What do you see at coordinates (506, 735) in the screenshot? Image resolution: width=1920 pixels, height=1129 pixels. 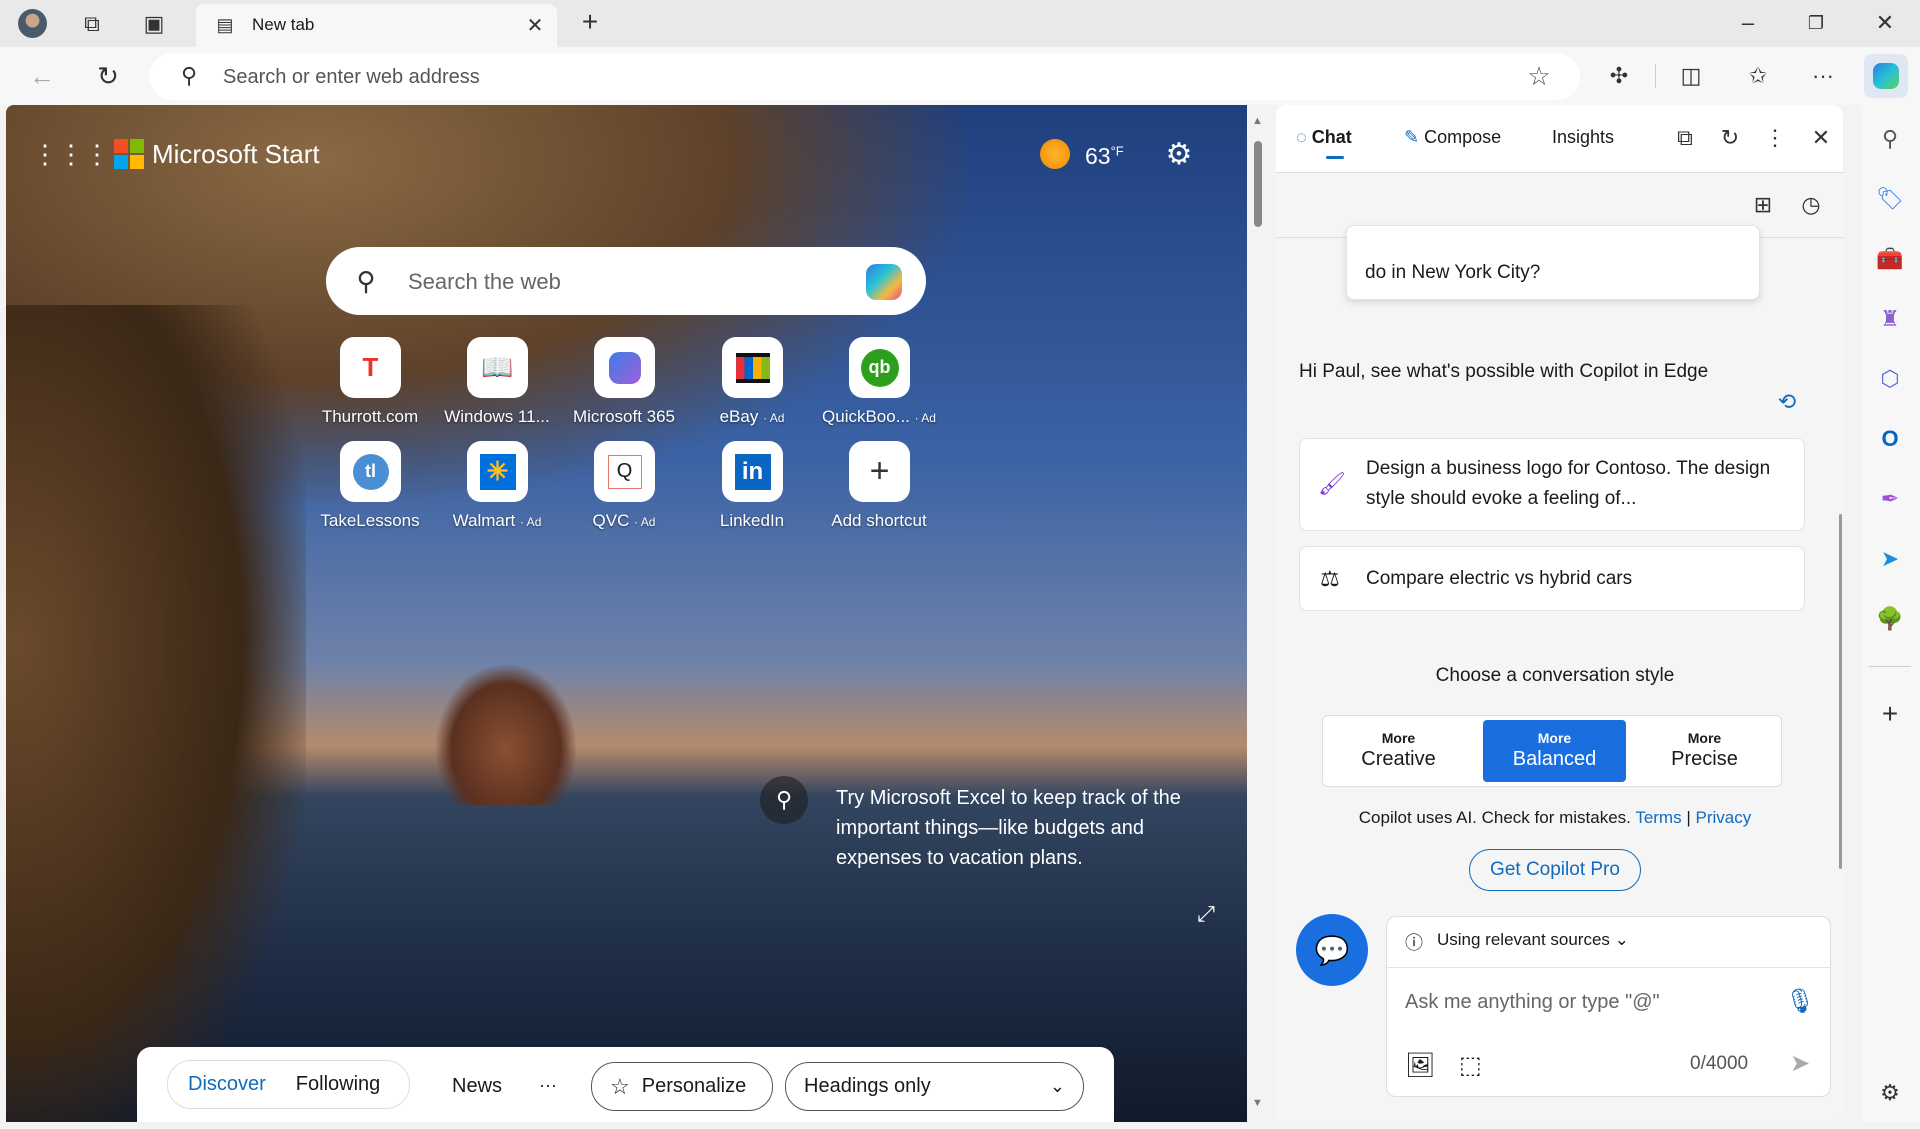 I see `background-sea-stack` at bounding box center [506, 735].